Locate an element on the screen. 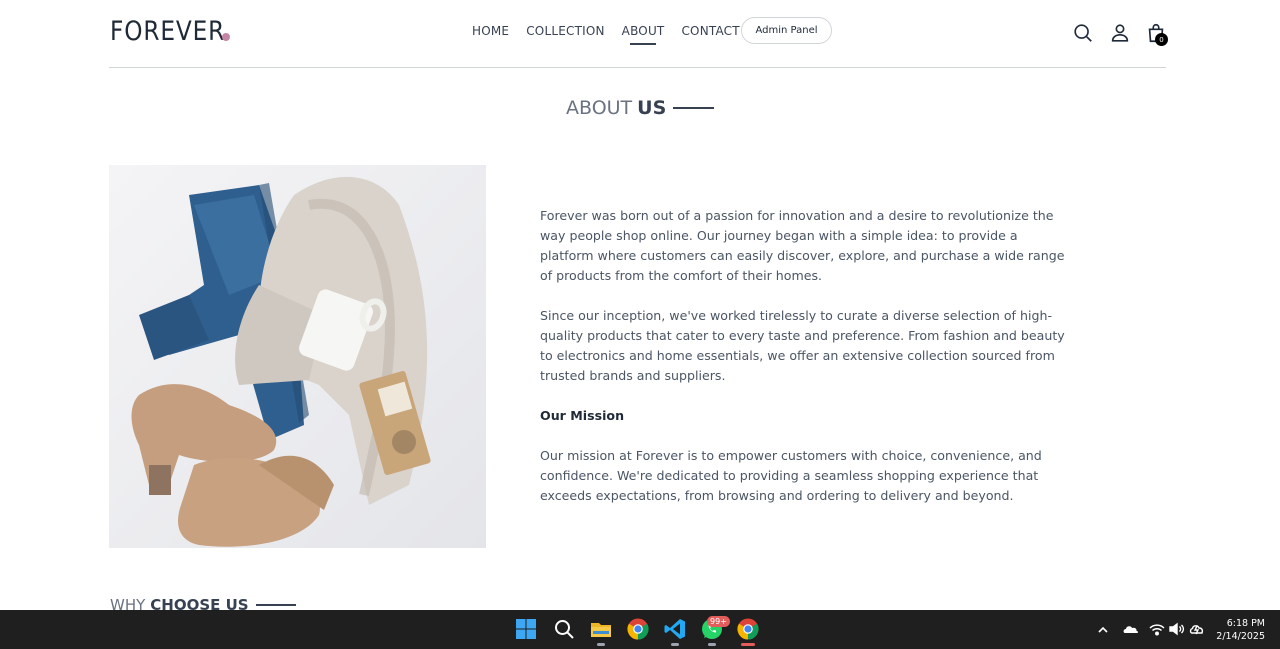  search-icon is located at coordinates (1083, 33).